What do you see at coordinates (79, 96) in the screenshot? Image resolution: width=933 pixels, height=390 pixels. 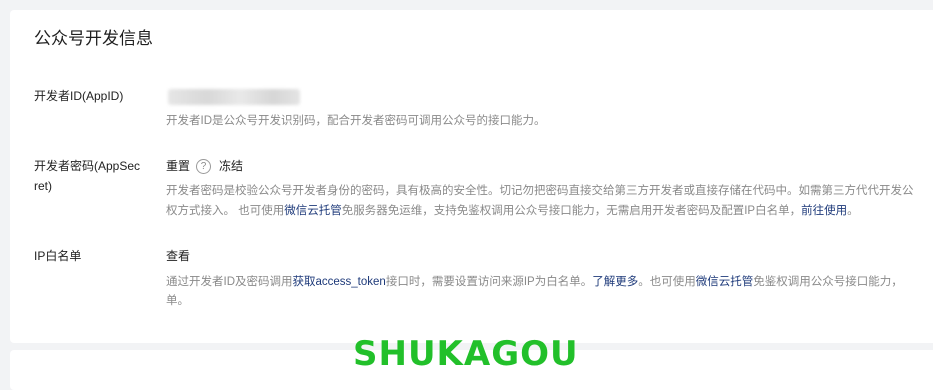 I see `appid-label: 开发者ID(AppID)` at bounding box center [79, 96].